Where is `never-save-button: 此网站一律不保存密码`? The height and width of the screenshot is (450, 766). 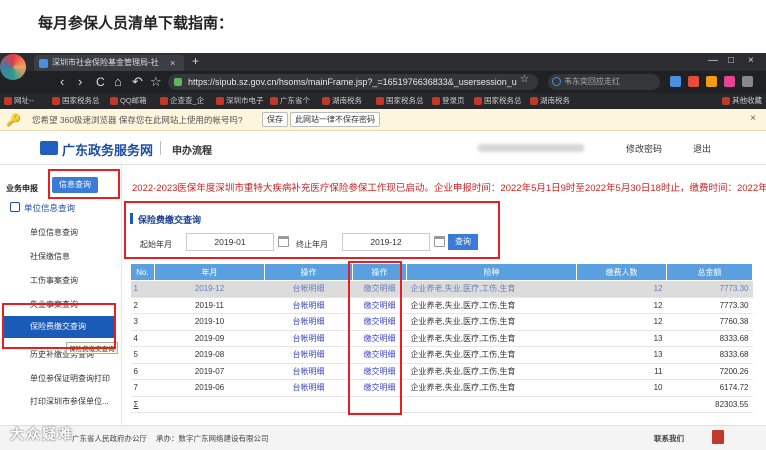 never-save-button: 此网站一律不保存密码 is located at coordinates (335, 119).